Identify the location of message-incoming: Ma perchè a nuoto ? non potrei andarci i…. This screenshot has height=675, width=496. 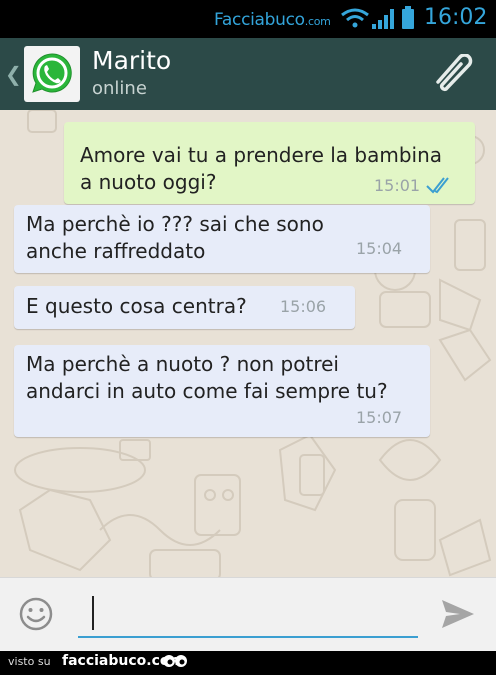
(222, 391).